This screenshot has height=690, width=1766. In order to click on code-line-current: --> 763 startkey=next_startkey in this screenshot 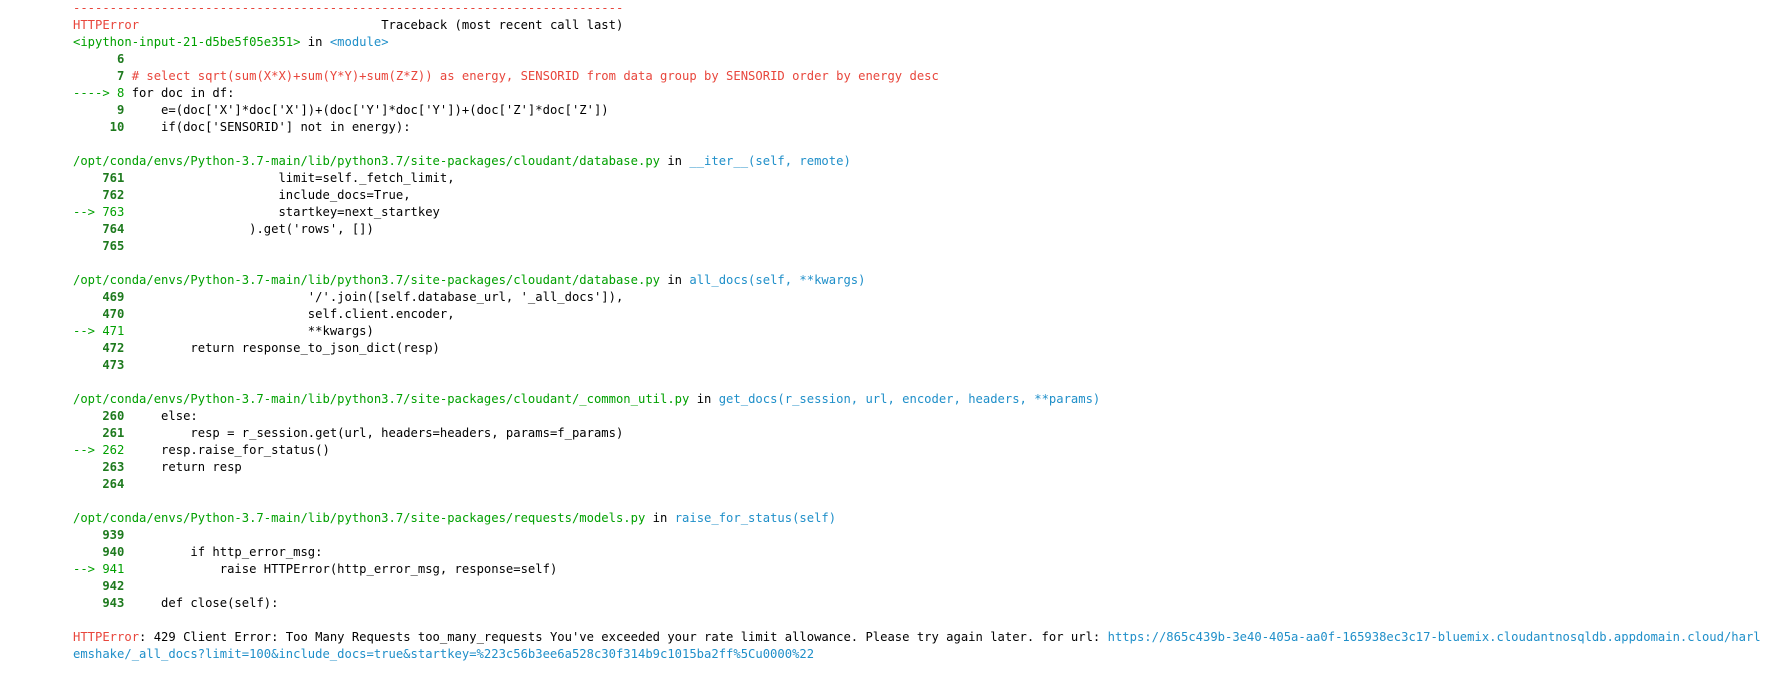, I will do `click(918, 212)`.